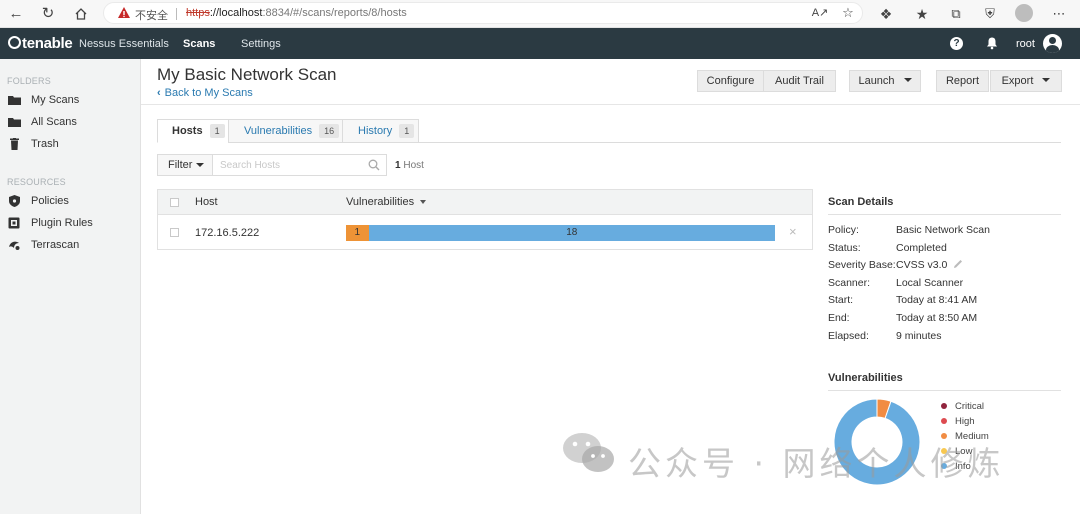 Image resolution: width=1080 pixels, height=514 pixels. I want to click on favorites-icon: ★, so click(922, 14).